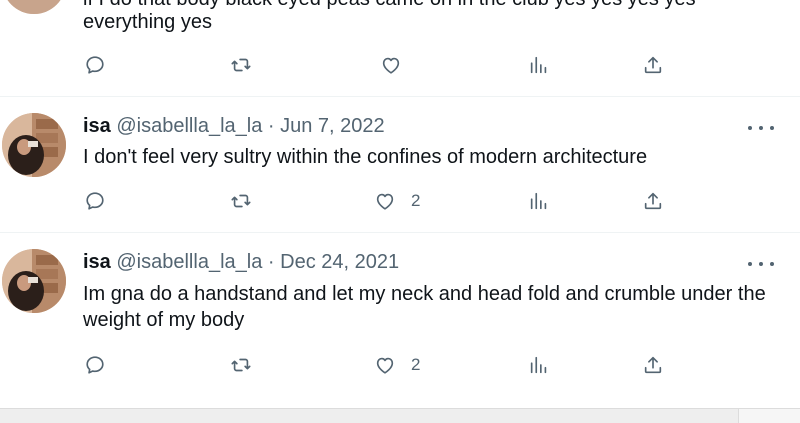  Describe the element at coordinates (769, 416) in the screenshot. I see `bottom-bar-segment` at that location.